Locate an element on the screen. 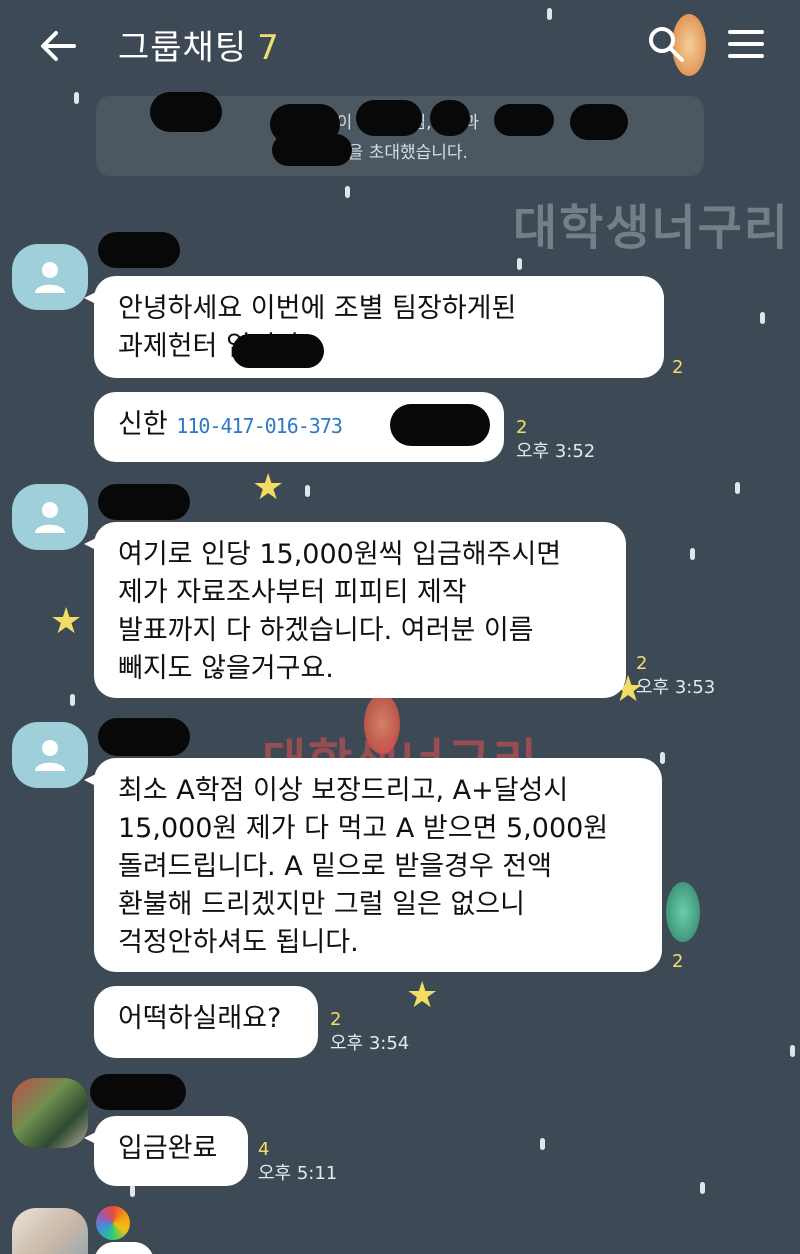 The height and width of the screenshot is (1254, 800). chat-title: 그룹채팅 7 is located at coordinates (199, 44).